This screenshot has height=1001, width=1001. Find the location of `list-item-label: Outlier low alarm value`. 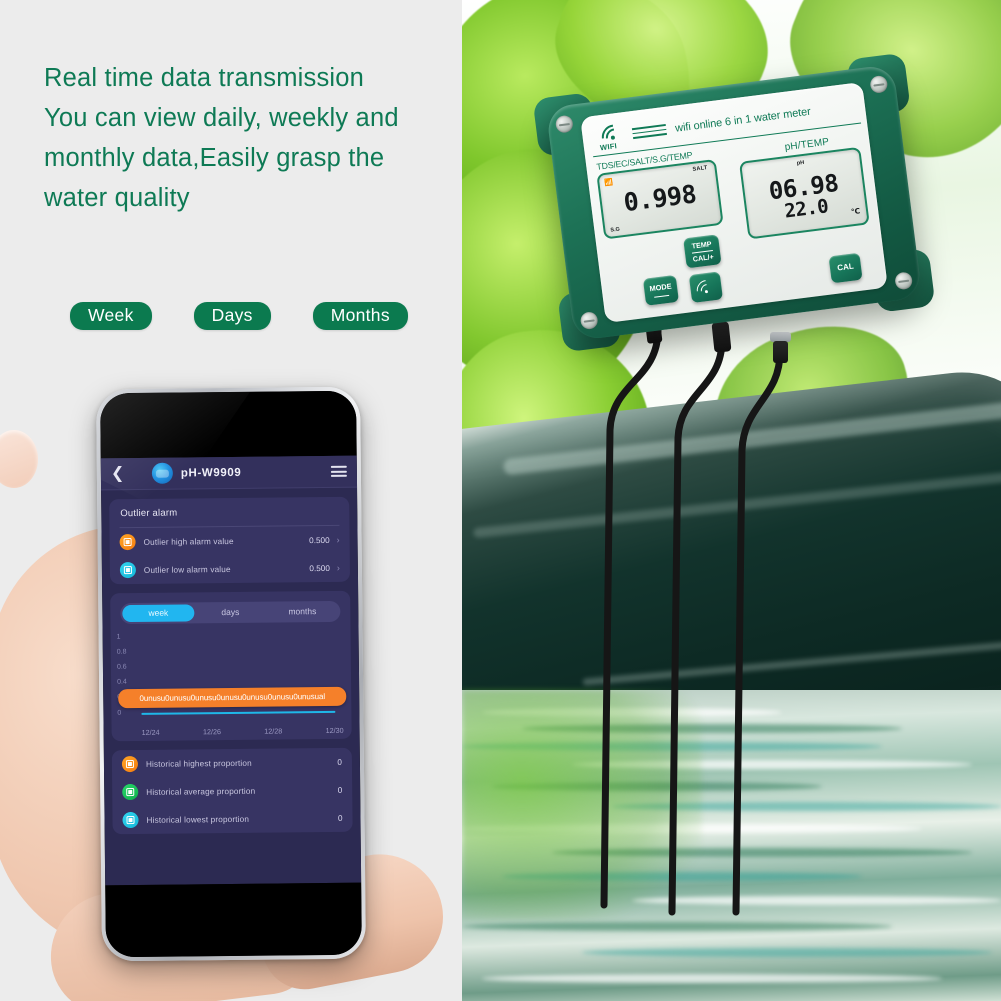

list-item-label: Outlier low alarm value is located at coordinates (187, 569).